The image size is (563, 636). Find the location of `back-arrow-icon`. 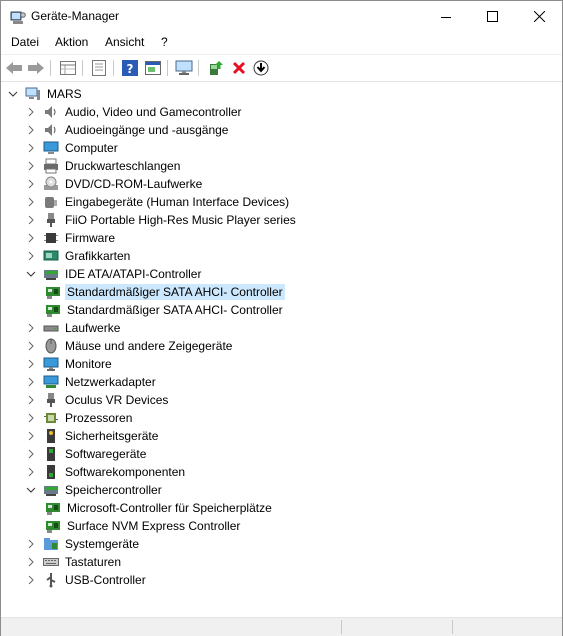

back-arrow-icon is located at coordinates (14, 68).